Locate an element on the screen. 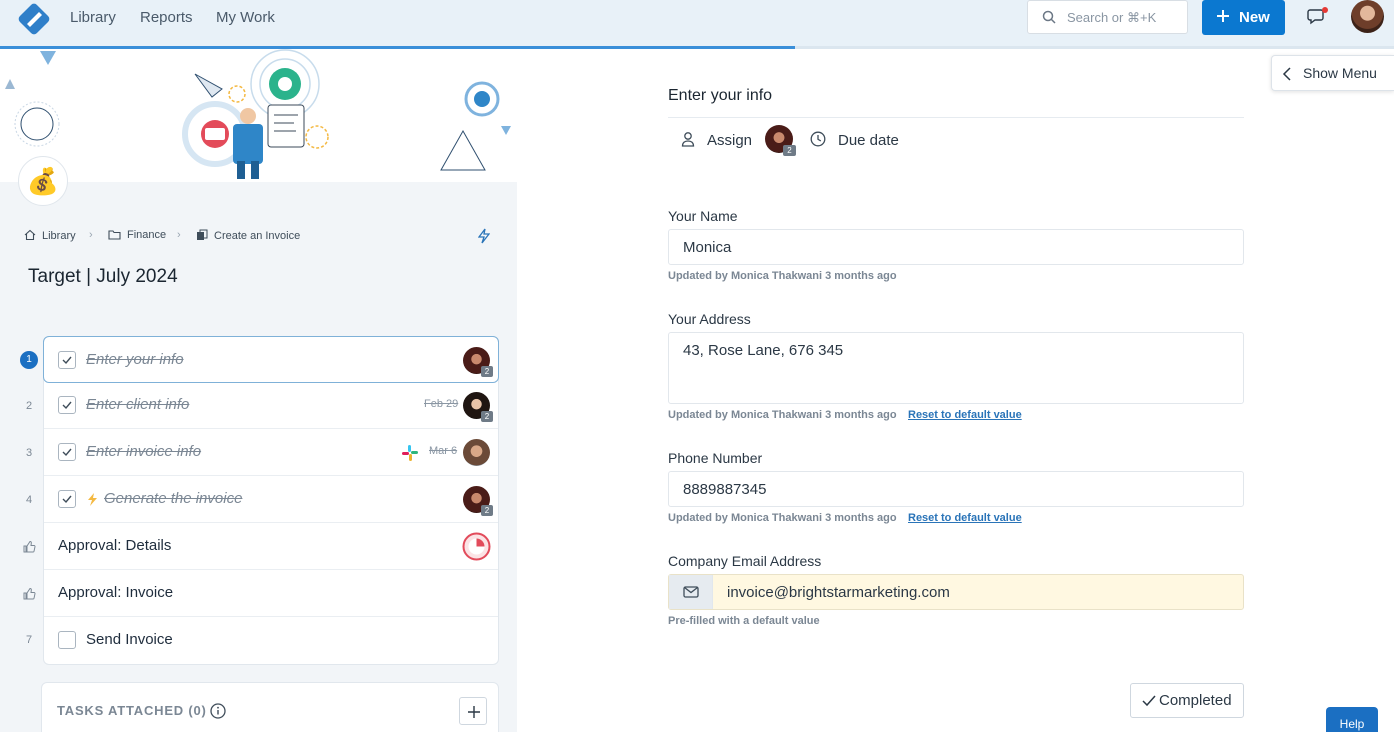 The image size is (1394, 732). name-field: Monica is located at coordinates (956, 247).